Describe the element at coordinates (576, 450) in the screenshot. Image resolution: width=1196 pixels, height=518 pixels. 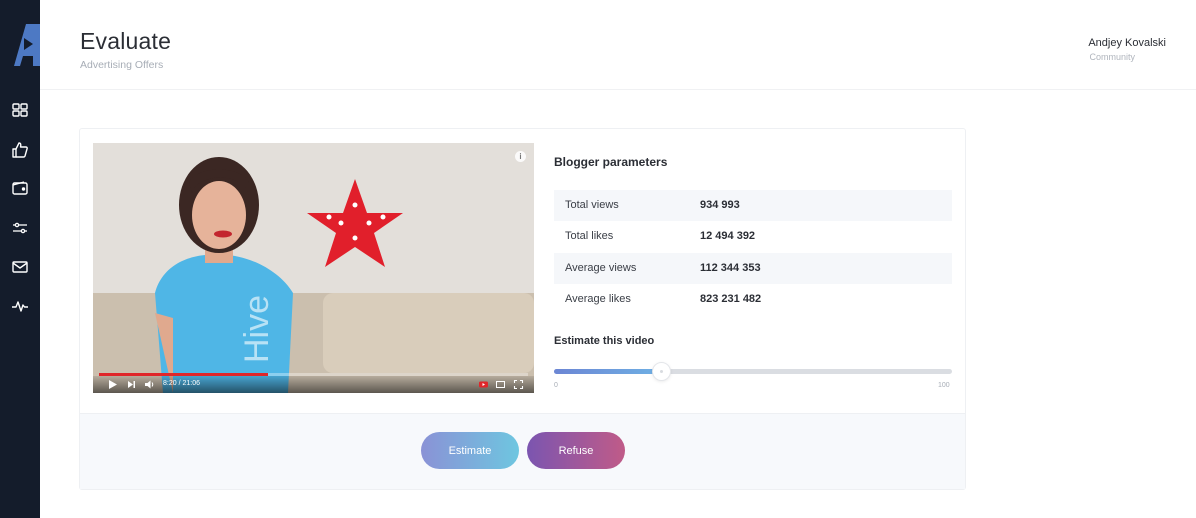
I see `refuse-button: Refuse` at that location.